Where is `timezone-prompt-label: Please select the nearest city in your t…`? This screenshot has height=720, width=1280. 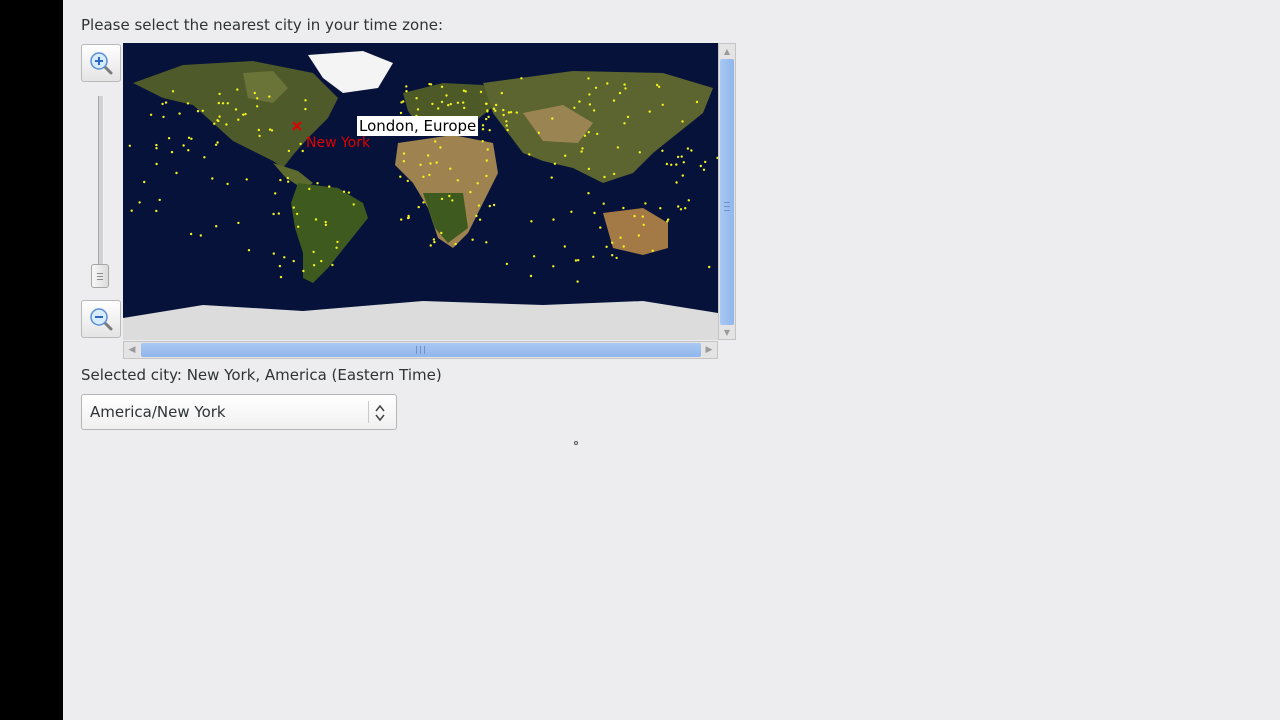 timezone-prompt-label: Please select the nearest city in your t… is located at coordinates (262, 25).